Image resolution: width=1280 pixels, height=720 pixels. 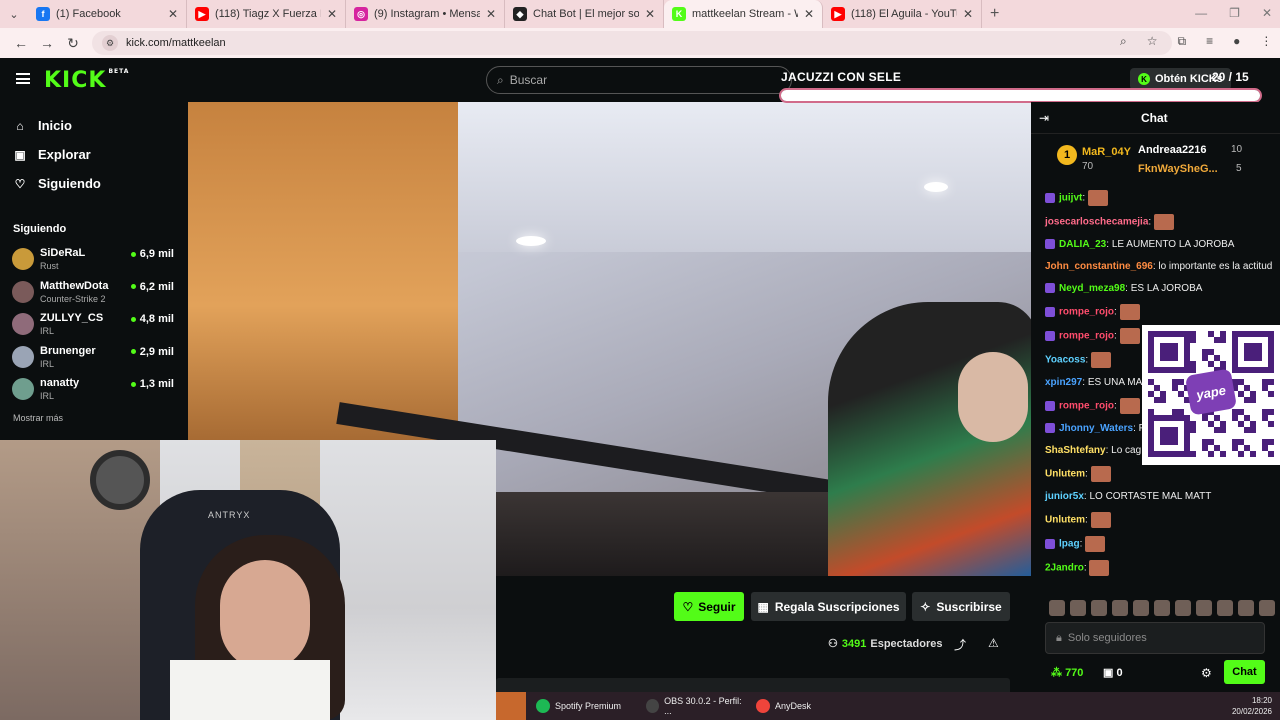 What do you see at coordinates (1244, 672) in the screenshot?
I see `chat-send-button: Chat` at bounding box center [1244, 672].